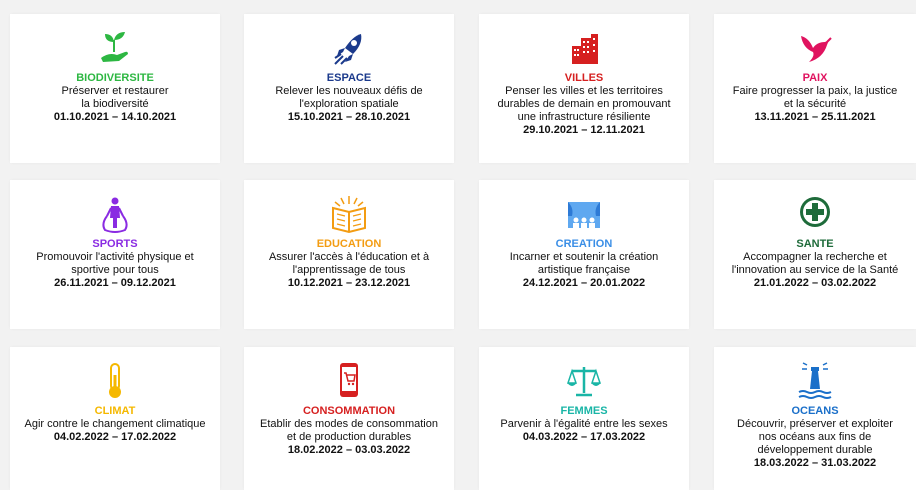  What do you see at coordinates (115, 97) in the screenshot?
I see `theme-description: Préserver et restaurer la biodiversité` at bounding box center [115, 97].